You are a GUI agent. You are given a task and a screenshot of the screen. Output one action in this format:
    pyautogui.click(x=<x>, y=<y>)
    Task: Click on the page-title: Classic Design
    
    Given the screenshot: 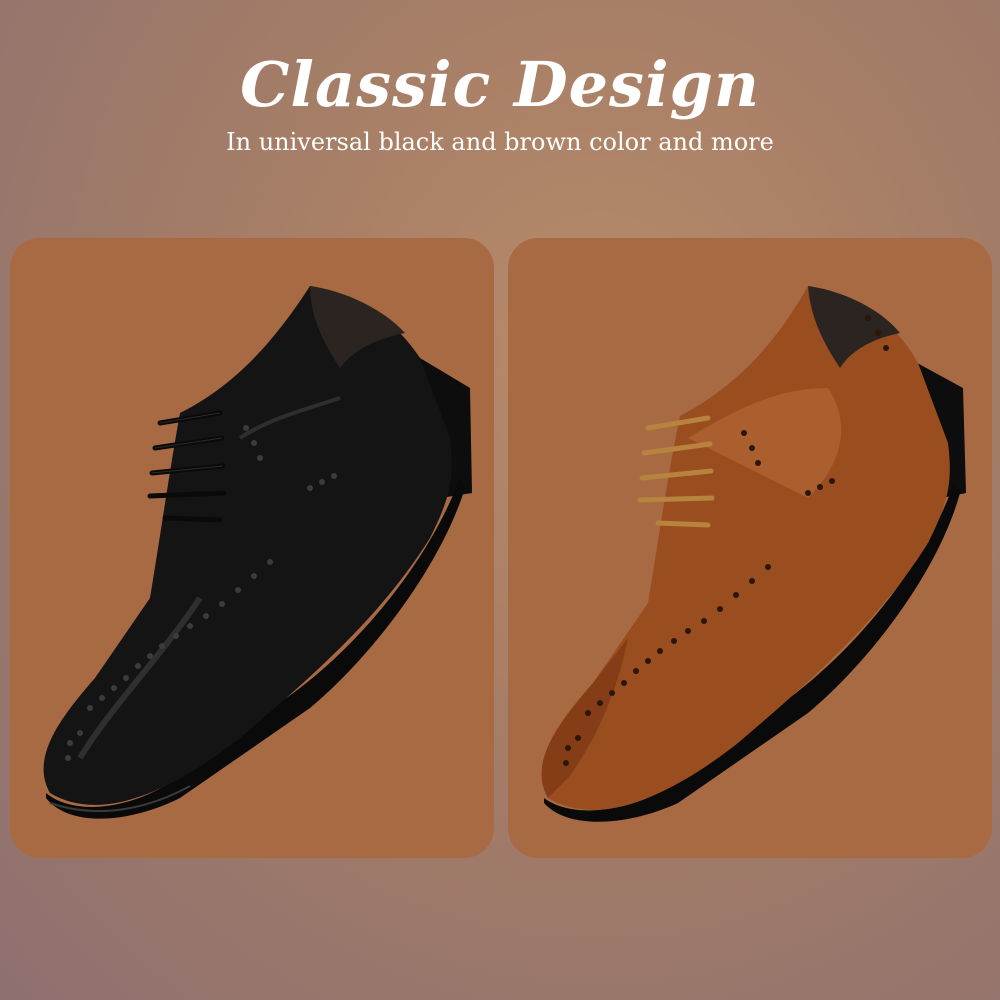 What is the action you would take?
    pyautogui.click(x=500, y=84)
    